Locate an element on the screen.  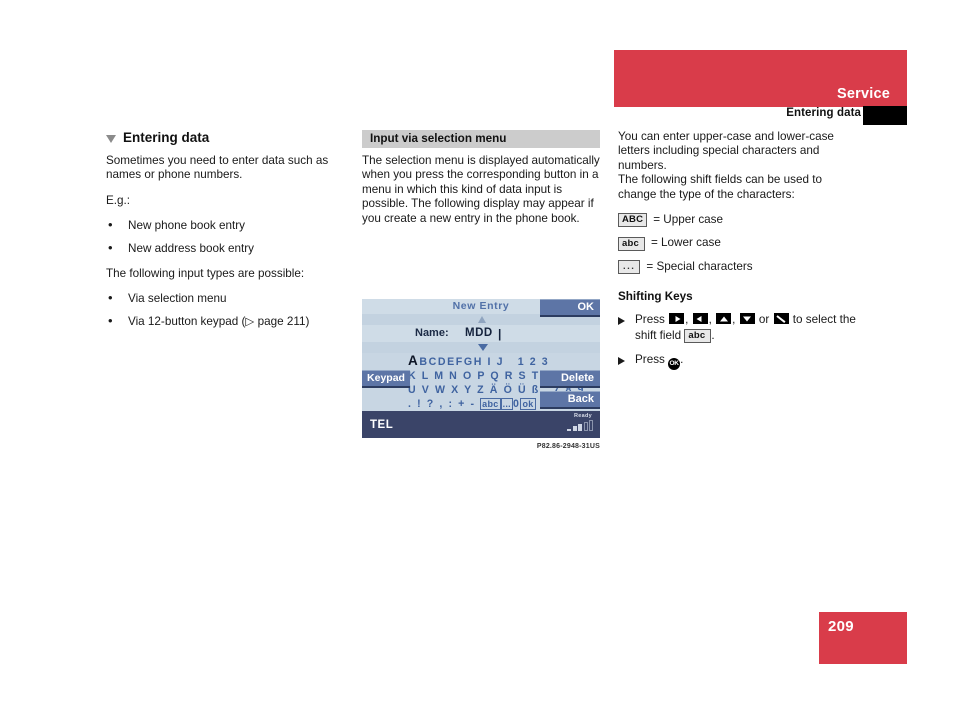
name-field-value: MDD is located at coordinates (479, 333).